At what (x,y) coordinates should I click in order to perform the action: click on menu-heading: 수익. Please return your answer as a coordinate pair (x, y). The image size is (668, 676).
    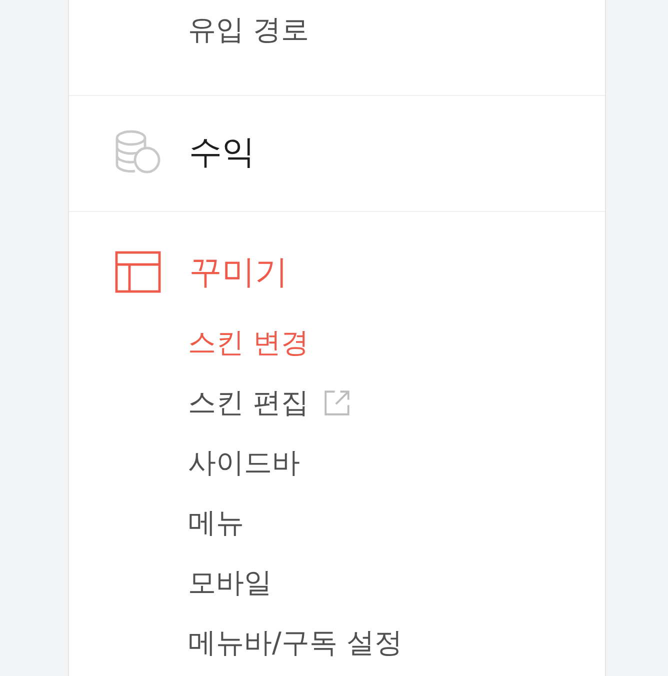
    Looking at the image, I should click on (222, 152).